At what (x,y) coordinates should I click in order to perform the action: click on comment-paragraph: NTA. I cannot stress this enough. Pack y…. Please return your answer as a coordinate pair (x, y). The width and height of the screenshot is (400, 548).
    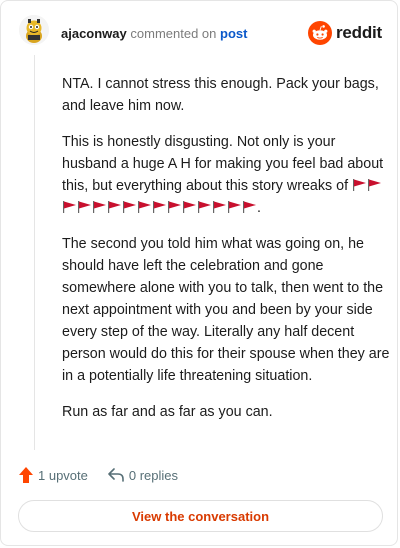
    Looking at the image, I should click on (220, 95).